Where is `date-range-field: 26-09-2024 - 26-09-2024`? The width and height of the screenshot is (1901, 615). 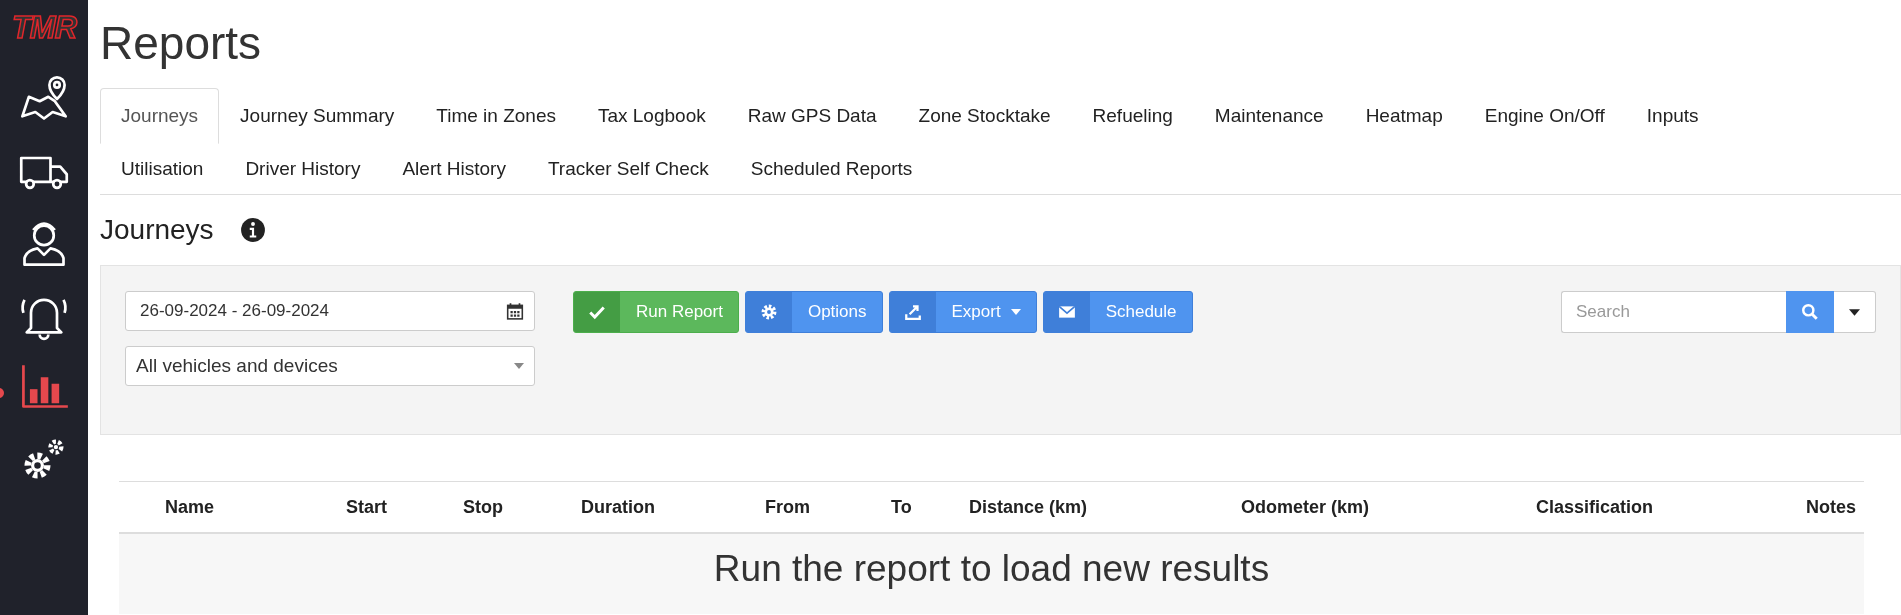 date-range-field: 26-09-2024 - 26-09-2024 is located at coordinates (330, 311).